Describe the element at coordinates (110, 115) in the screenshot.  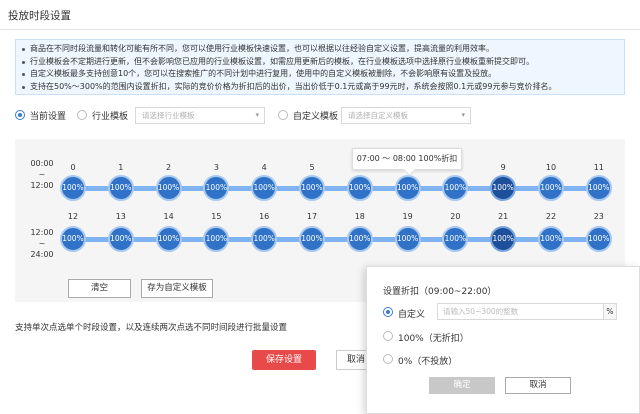
I see `radio-industry-label: 行业模板` at that location.